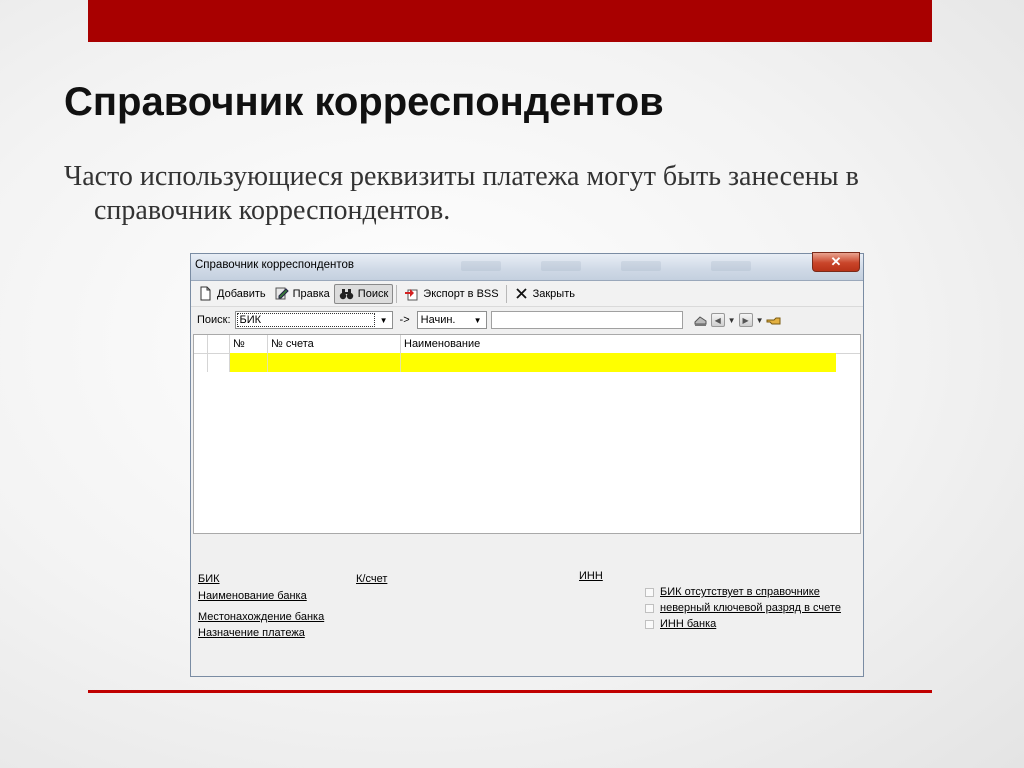  Describe the element at coordinates (510, 691) in the screenshot. I see `slide-bottom-line` at that location.